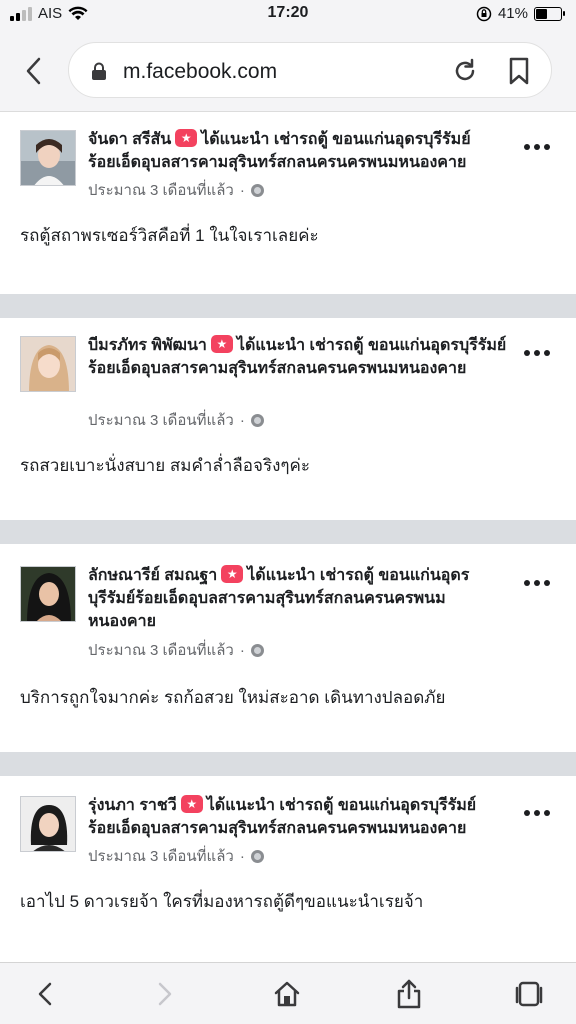  Describe the element at coordinates (165, 465) in the screenshot. I see `post-body: รถสวยเบาะนั่งสบาย สมคำล่ำลือจริงๆค่ะ` at that location.